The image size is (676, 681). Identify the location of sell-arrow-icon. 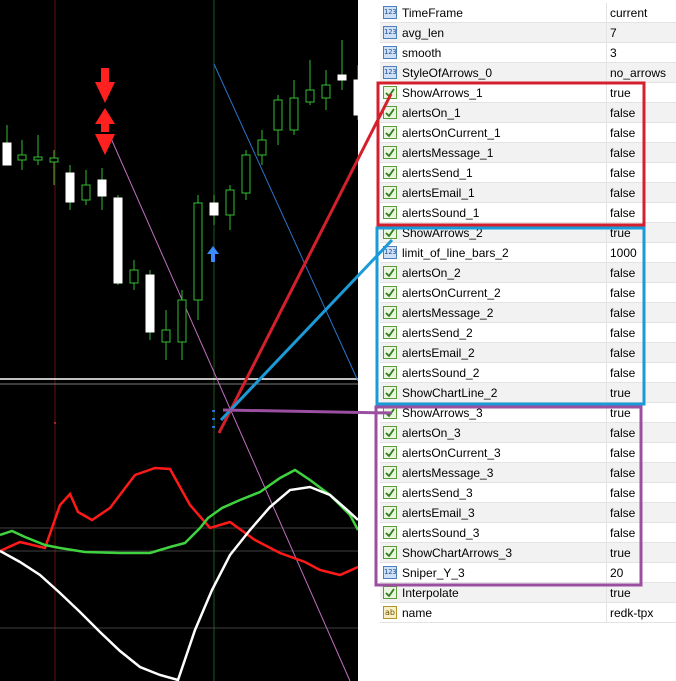
(105, 85).